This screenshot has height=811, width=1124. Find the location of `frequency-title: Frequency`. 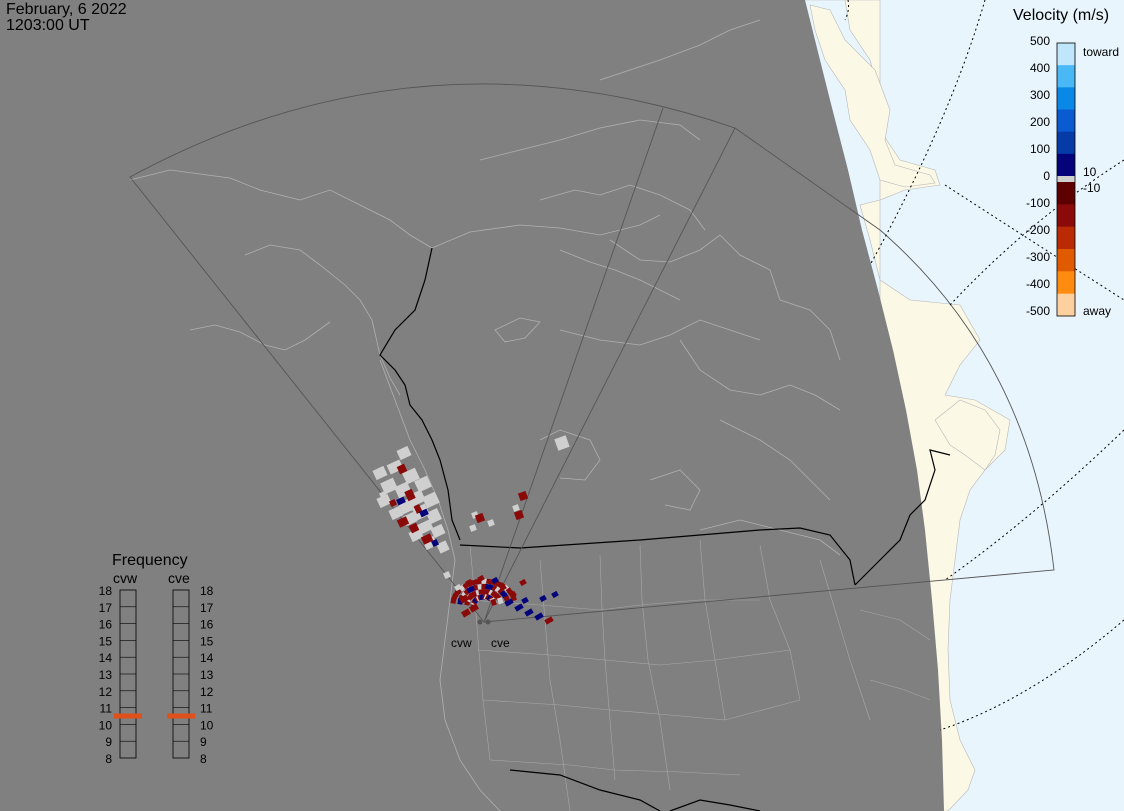

frequency-title: Frequency is located at coordinates (150, 560).